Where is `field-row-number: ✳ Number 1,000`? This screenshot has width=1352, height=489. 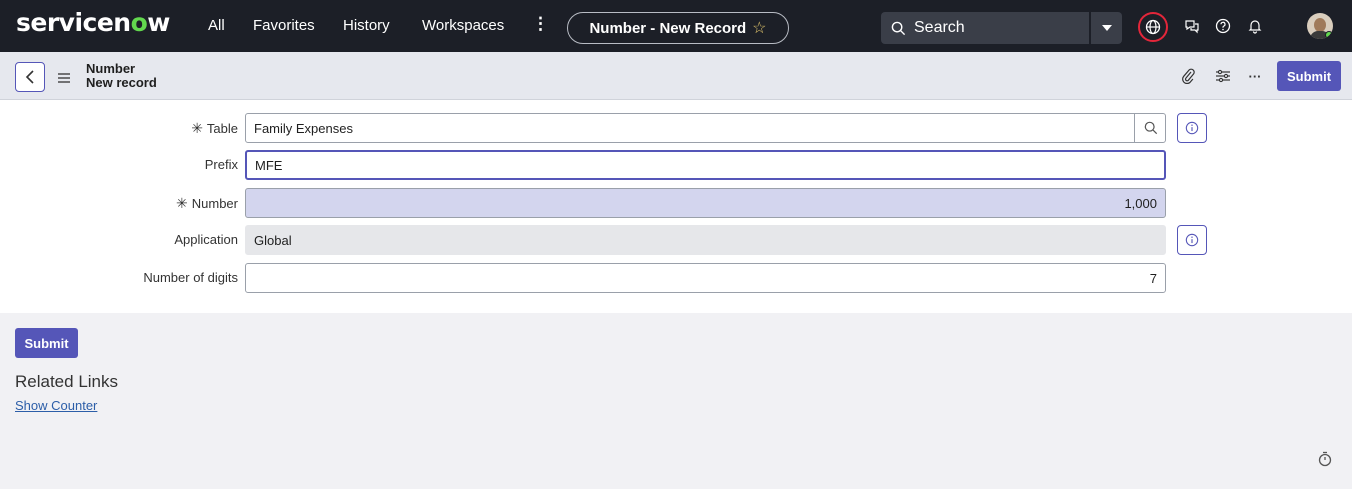
field-row-number: ✳ Number 1,000 is located at coordinates (676, 203).